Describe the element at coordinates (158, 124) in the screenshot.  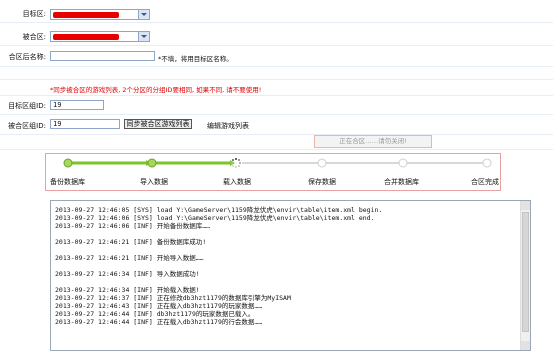
I see `sync-game-list-button: 同步被合区游戏列表` at that location.